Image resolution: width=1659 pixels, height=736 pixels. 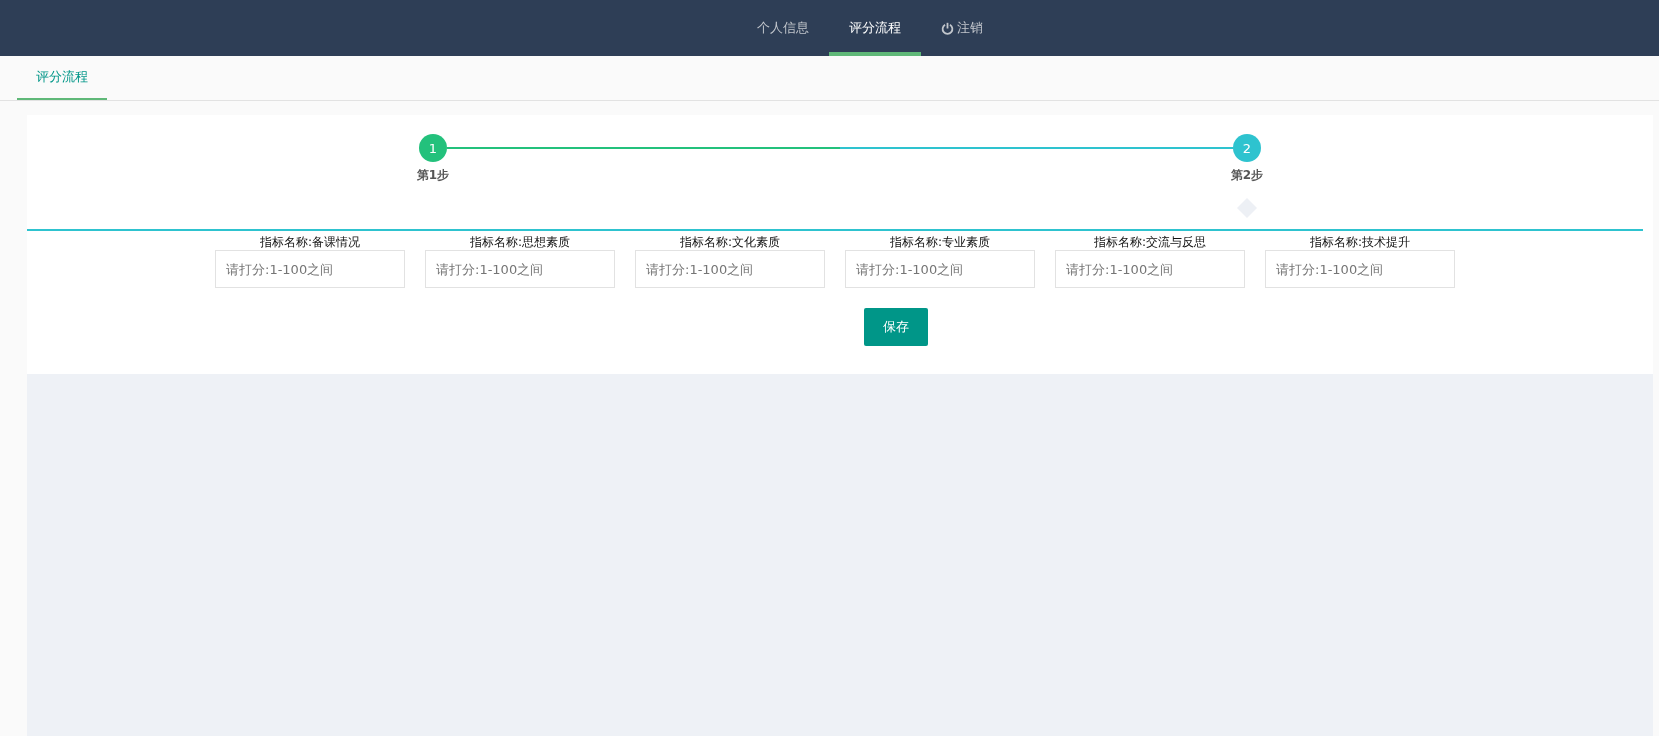 What do you see at coordinates (62, 78) in the screenshot?
I see `tab: 评分流程` at bounding box center [62, 78].